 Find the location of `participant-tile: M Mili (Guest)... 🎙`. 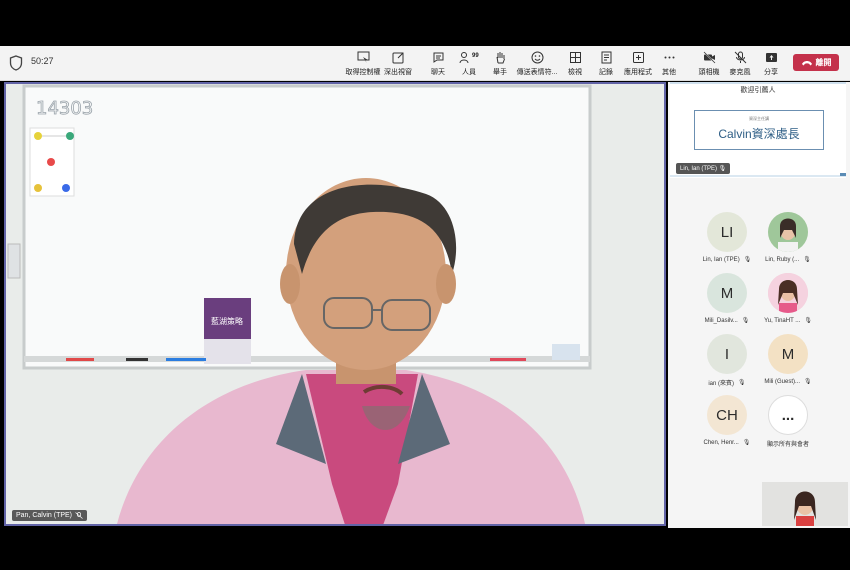

participant-tile: M Mili (Guest)... 🎙 is located at coordinates (788, 359).